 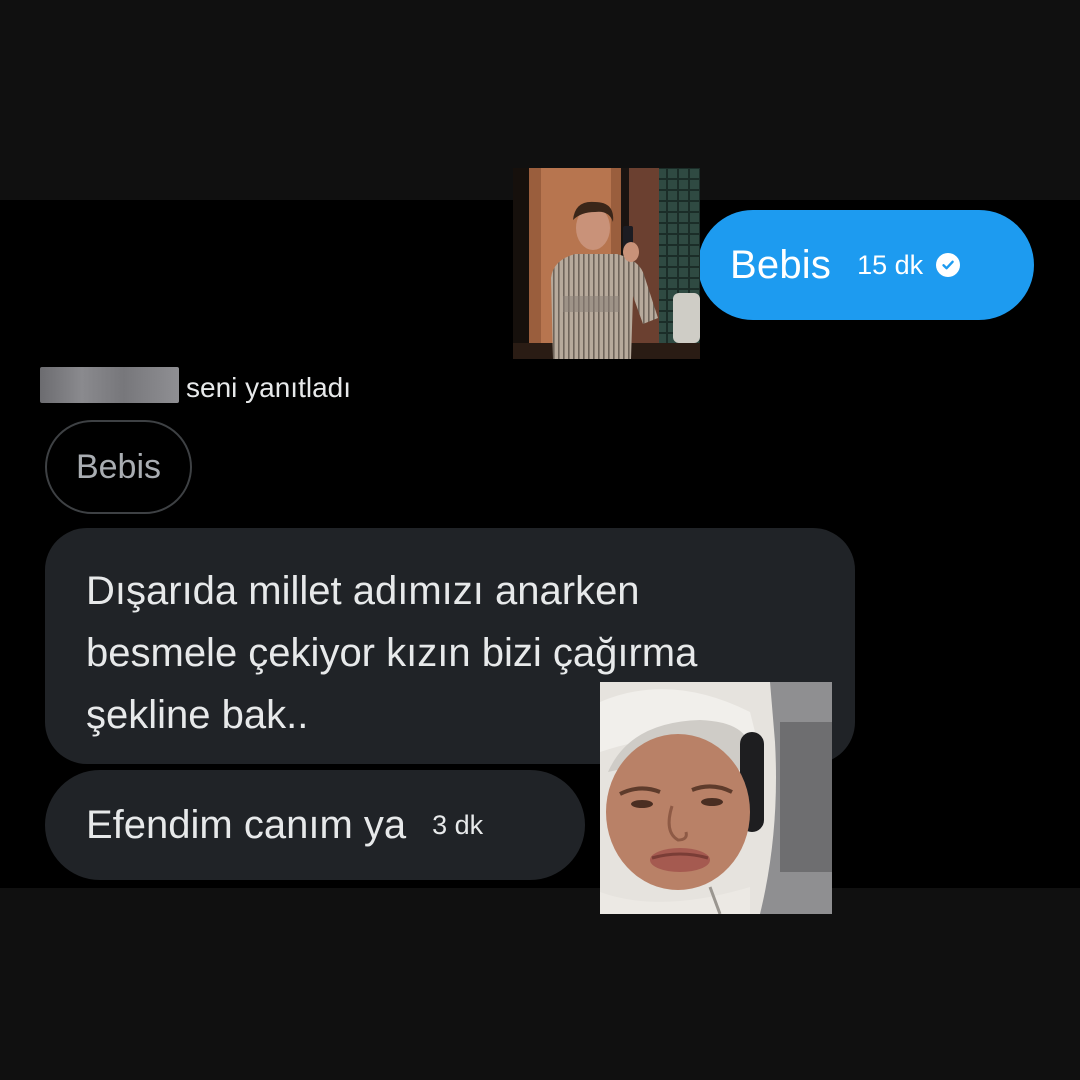 What do you see at coordinates (246, 824) in the screenshot?
I see `incoming-message-text: Efendim canım ya` at bounding box center [246, 824].